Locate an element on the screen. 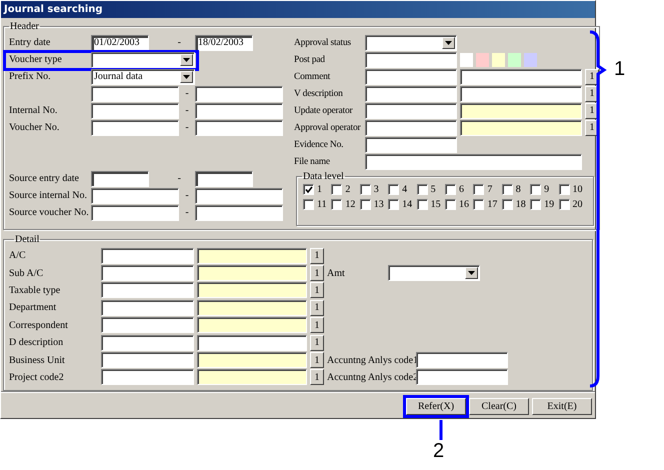 This screenshot has width=664, height=470. checked-checkbox is located at coordinates (308, 189).